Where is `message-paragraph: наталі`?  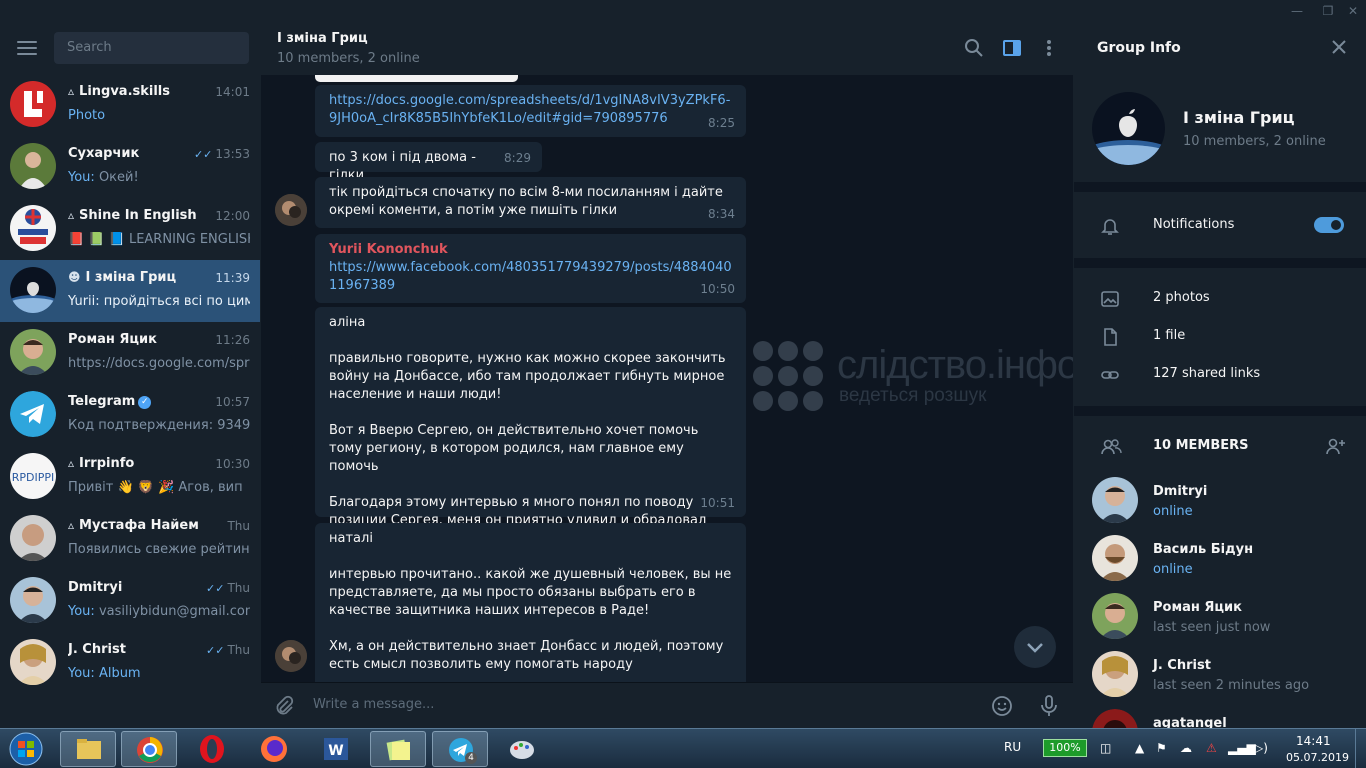
message-paragraph: наталі is located at coordinates (351, 538).